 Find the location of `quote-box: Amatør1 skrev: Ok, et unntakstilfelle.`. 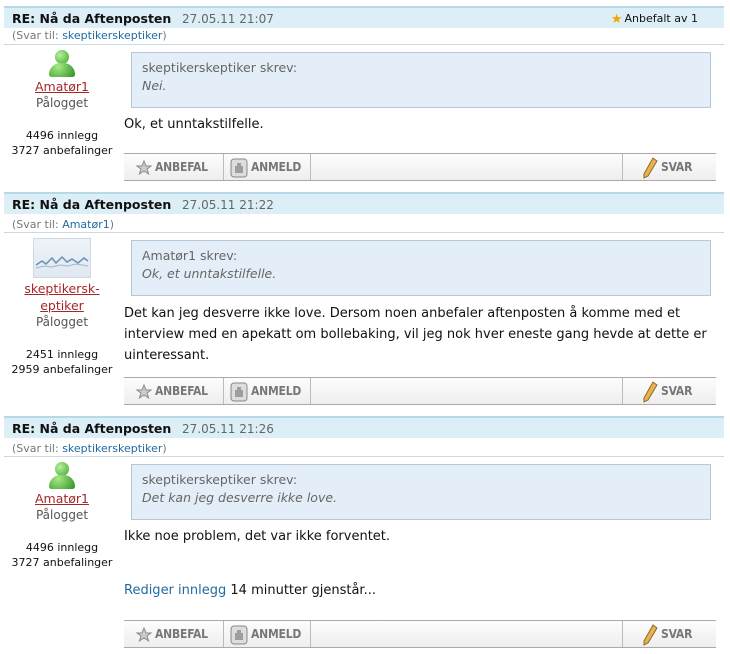

quote-box: Amatør1 skrev: Ok, et unntakstilfelle. is located at coordinates (421, 268).